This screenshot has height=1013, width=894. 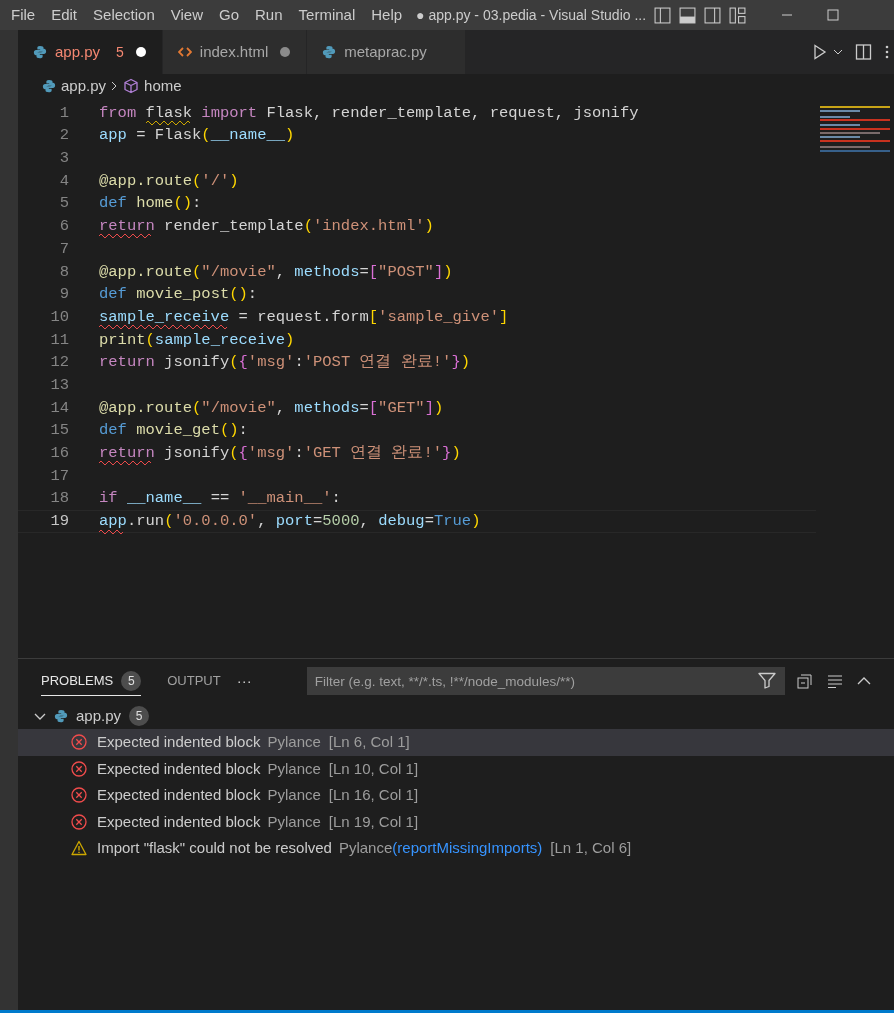 What do you see at coordinates (738, 15) in the screenshot?
I see `layout-grid-icon` at bounding box center [738, 15].